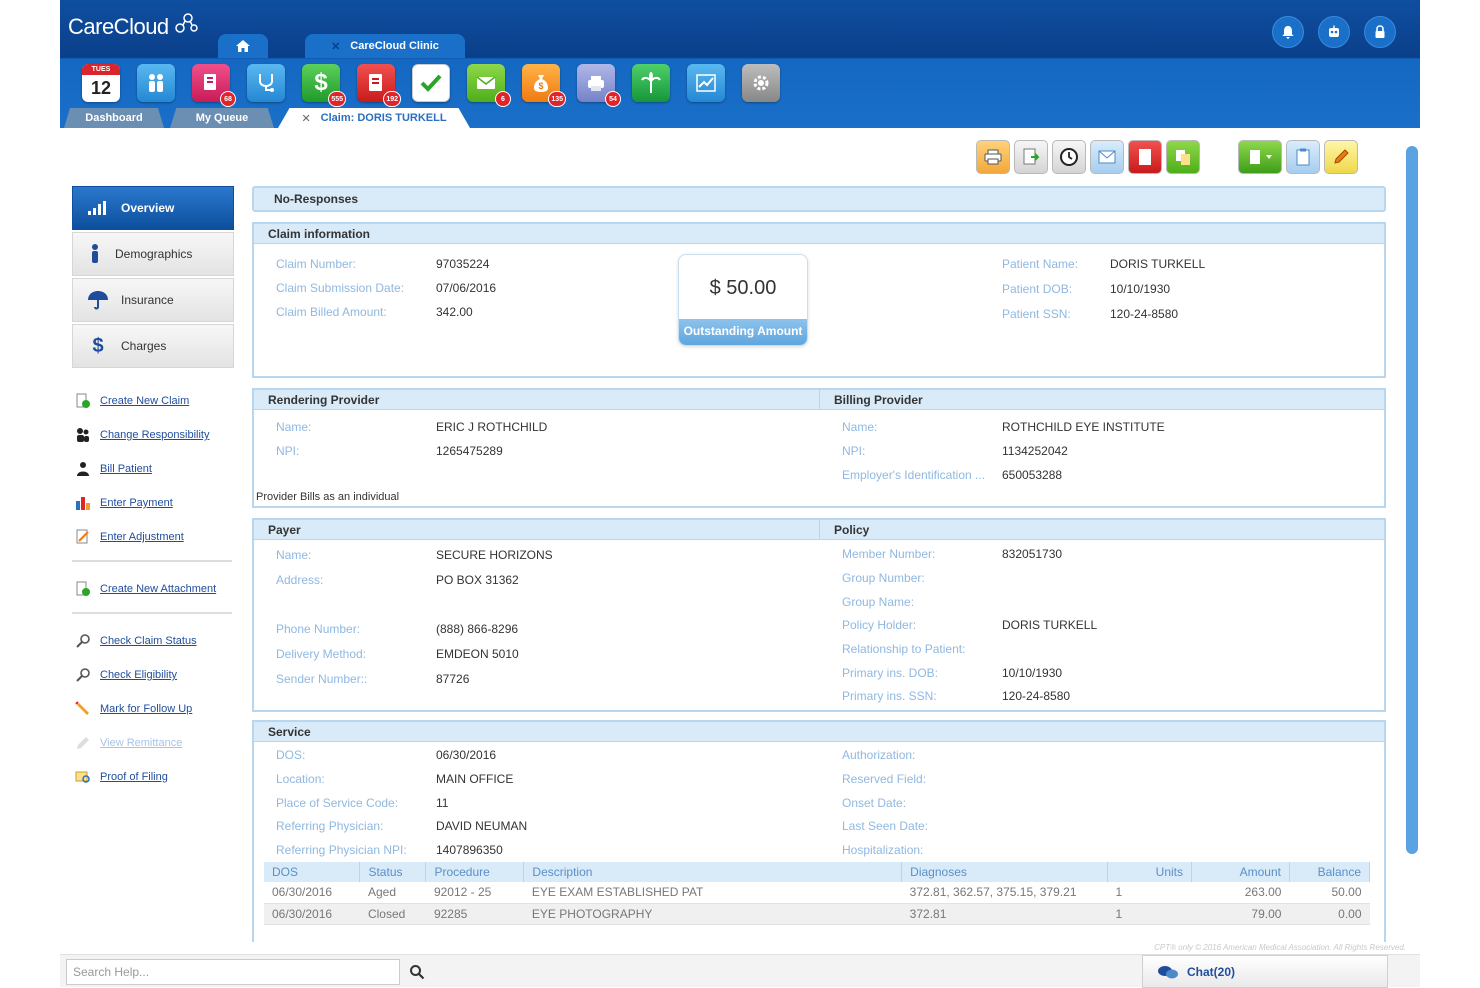 This screenshot has height=988, width=1480. Describe the element at coordinates (379, 85) in the screenshot. I see `claims-app: 192` at that location.